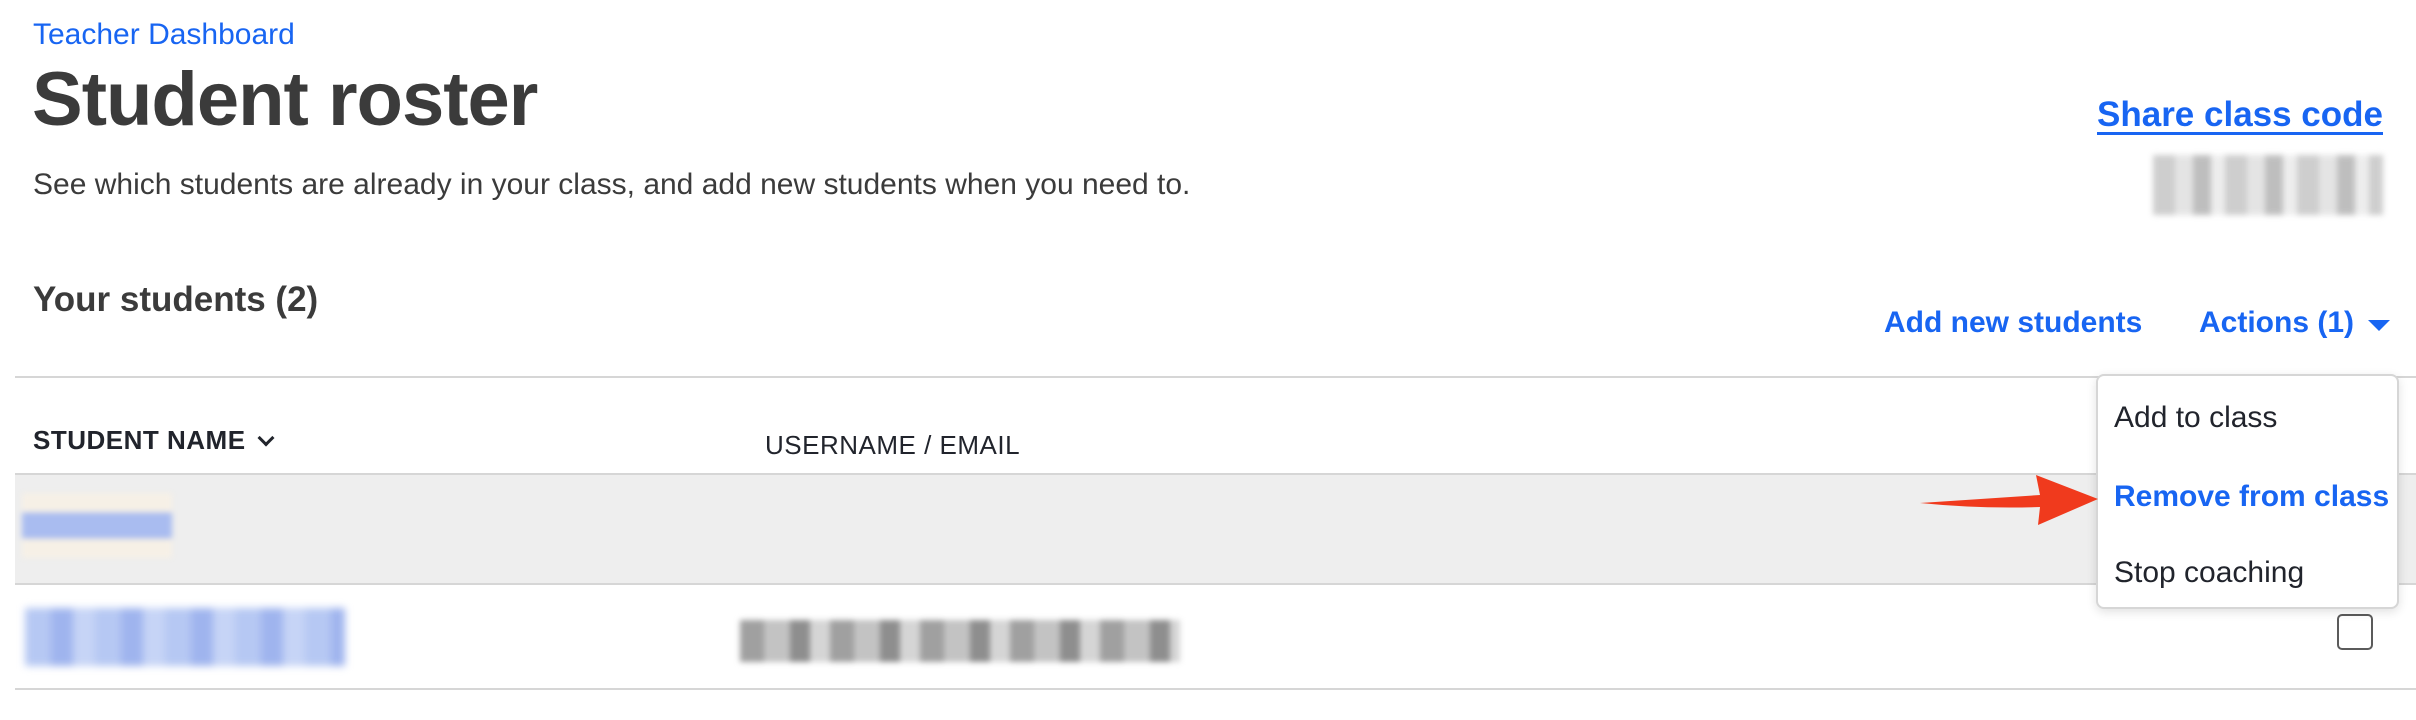 This screenshot has height=720, width=2416. I want to click on username-redacted, so click(960, 641).